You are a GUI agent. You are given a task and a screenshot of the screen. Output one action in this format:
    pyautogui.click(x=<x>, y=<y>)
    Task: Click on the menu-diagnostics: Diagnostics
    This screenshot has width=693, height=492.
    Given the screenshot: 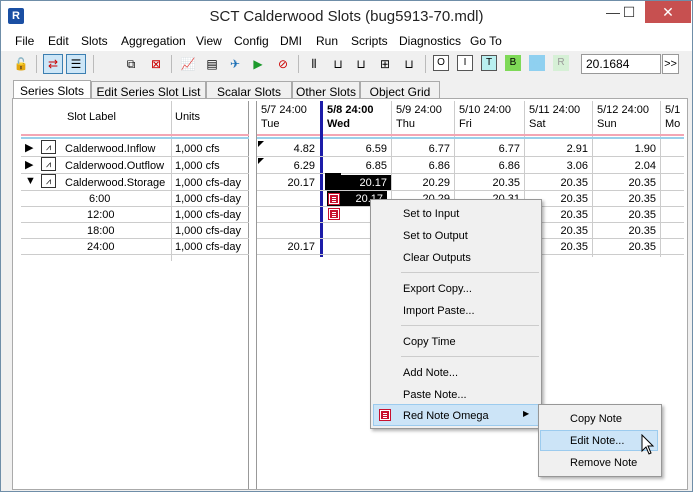 What is the action you would take?
    pyautogui.click(x=430, y=41)
    